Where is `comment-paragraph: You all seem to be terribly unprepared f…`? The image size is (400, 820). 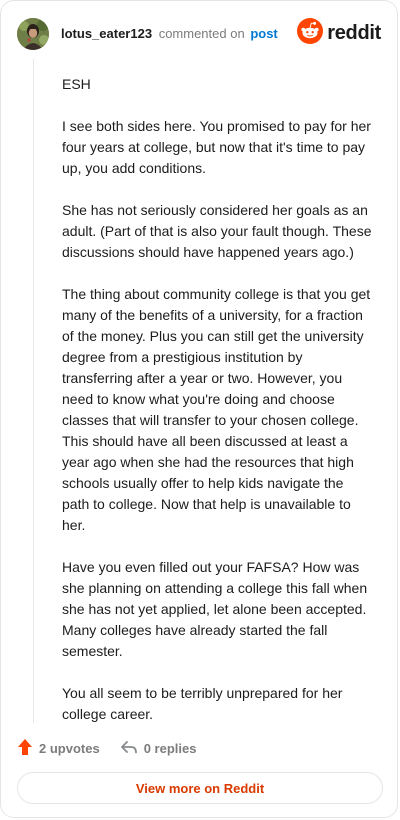 comment-paragraph: You all seem to be terribly unprepared f… is located at coordinates (202, 703).